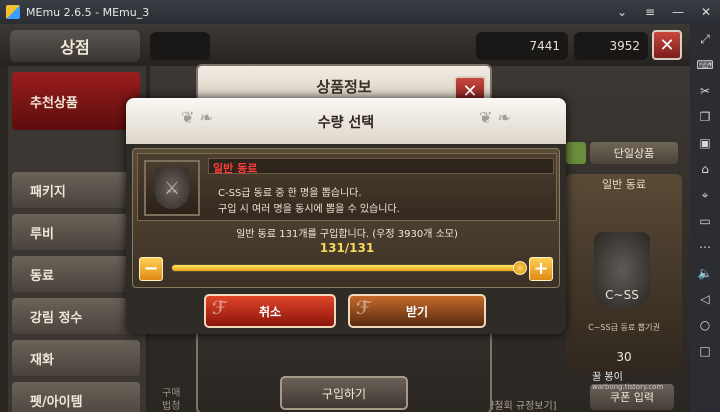  What do you see at coordinates (76, 101) in the screenshot?
I see `menu-item-recommended: 추천상품` at bounding box center [76, 101].